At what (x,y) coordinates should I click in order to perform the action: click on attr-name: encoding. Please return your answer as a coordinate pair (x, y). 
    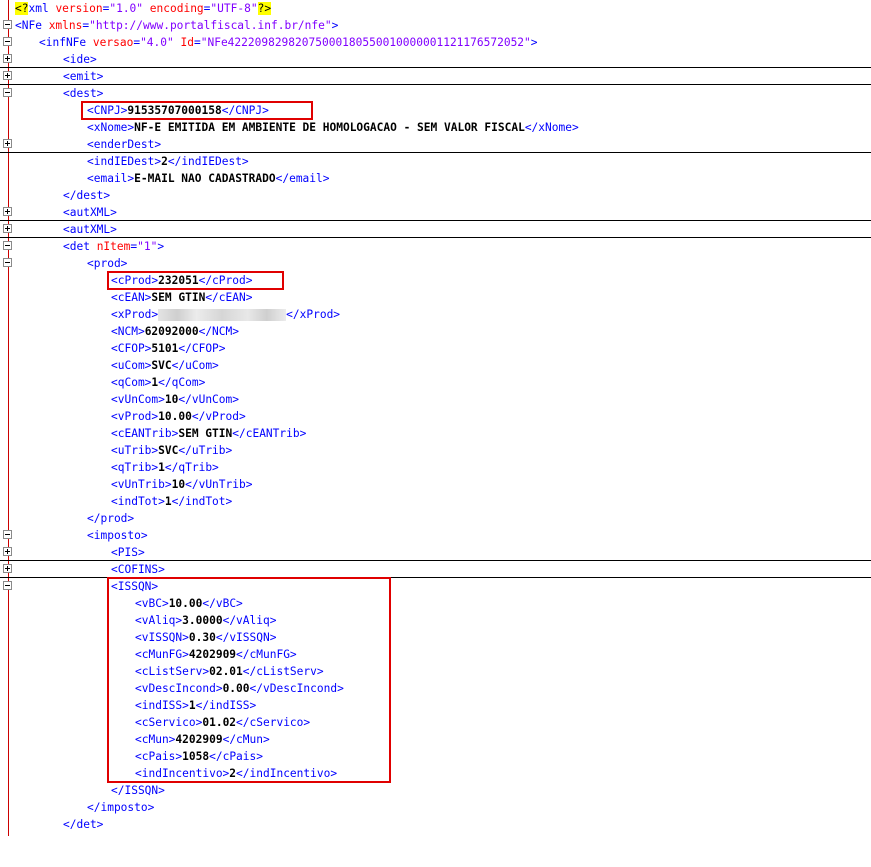
    Looking at the image, I should click on (176, 8).